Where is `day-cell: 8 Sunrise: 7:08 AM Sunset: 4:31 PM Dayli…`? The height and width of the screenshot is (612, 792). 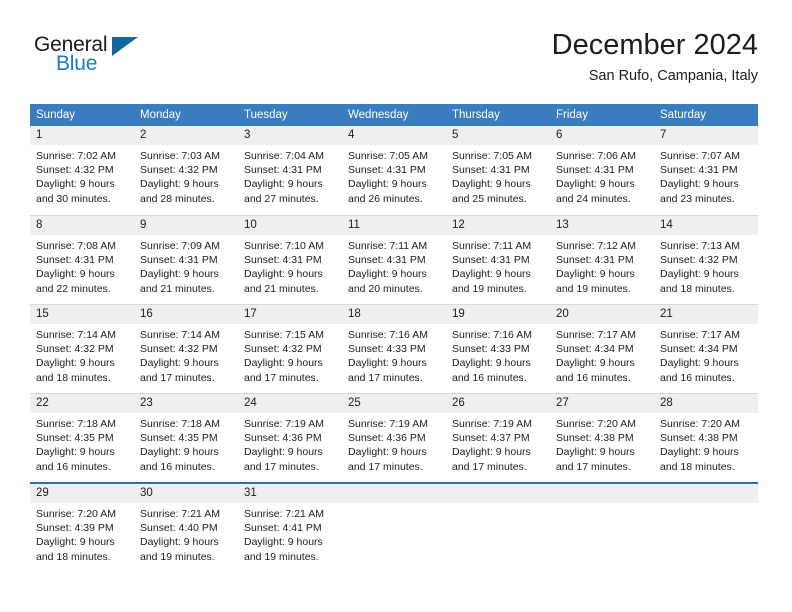
day-cell: 8 Sunrise: 7:08 AM Sunset: 4:31 PM Dayli… is located at coordinates (82, 260).